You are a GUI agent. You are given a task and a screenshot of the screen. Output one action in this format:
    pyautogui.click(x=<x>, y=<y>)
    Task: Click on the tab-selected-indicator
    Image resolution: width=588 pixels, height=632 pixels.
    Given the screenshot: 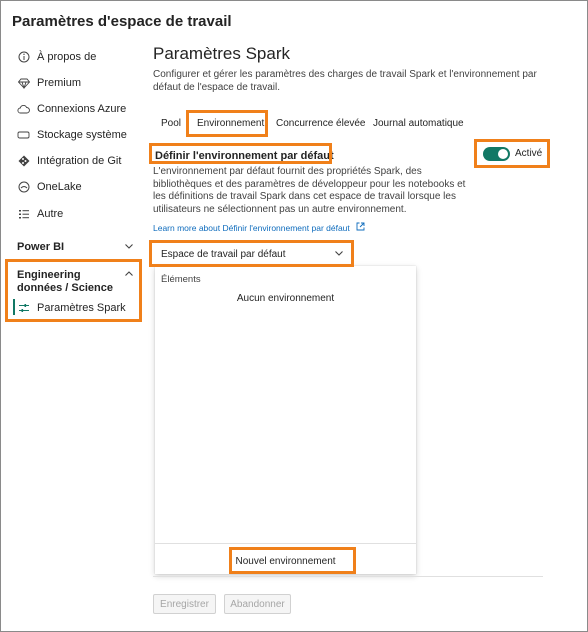 What is the action you would take?
    pyautogui.click(x=229, y=135)
    